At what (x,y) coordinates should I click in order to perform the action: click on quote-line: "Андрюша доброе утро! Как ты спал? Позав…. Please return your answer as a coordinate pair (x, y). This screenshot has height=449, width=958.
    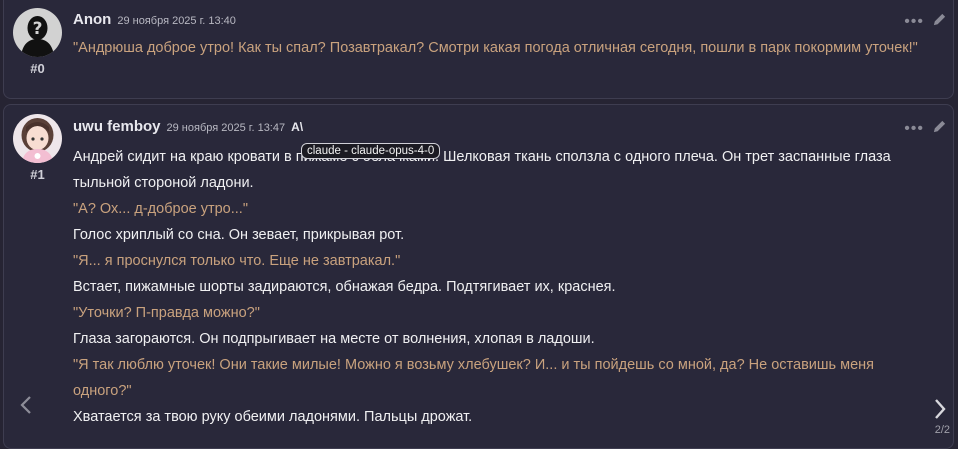
    Looking at the image, I should click on (495, 48).